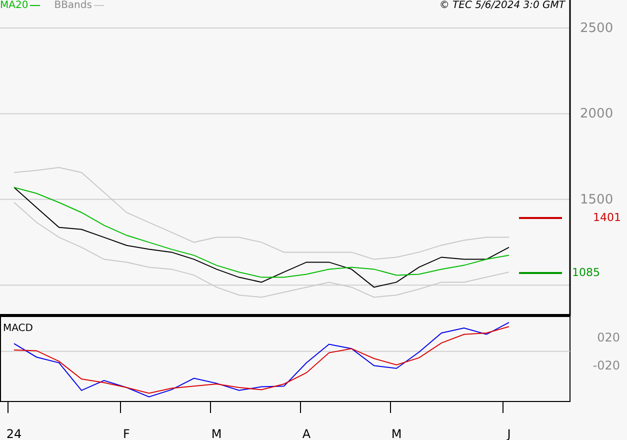 Image resolution: width=627 pixels, height=440 pixels. Describe the element at coordinates (586, 272) in the screenshot. I see `level-label: 1085` at that location.